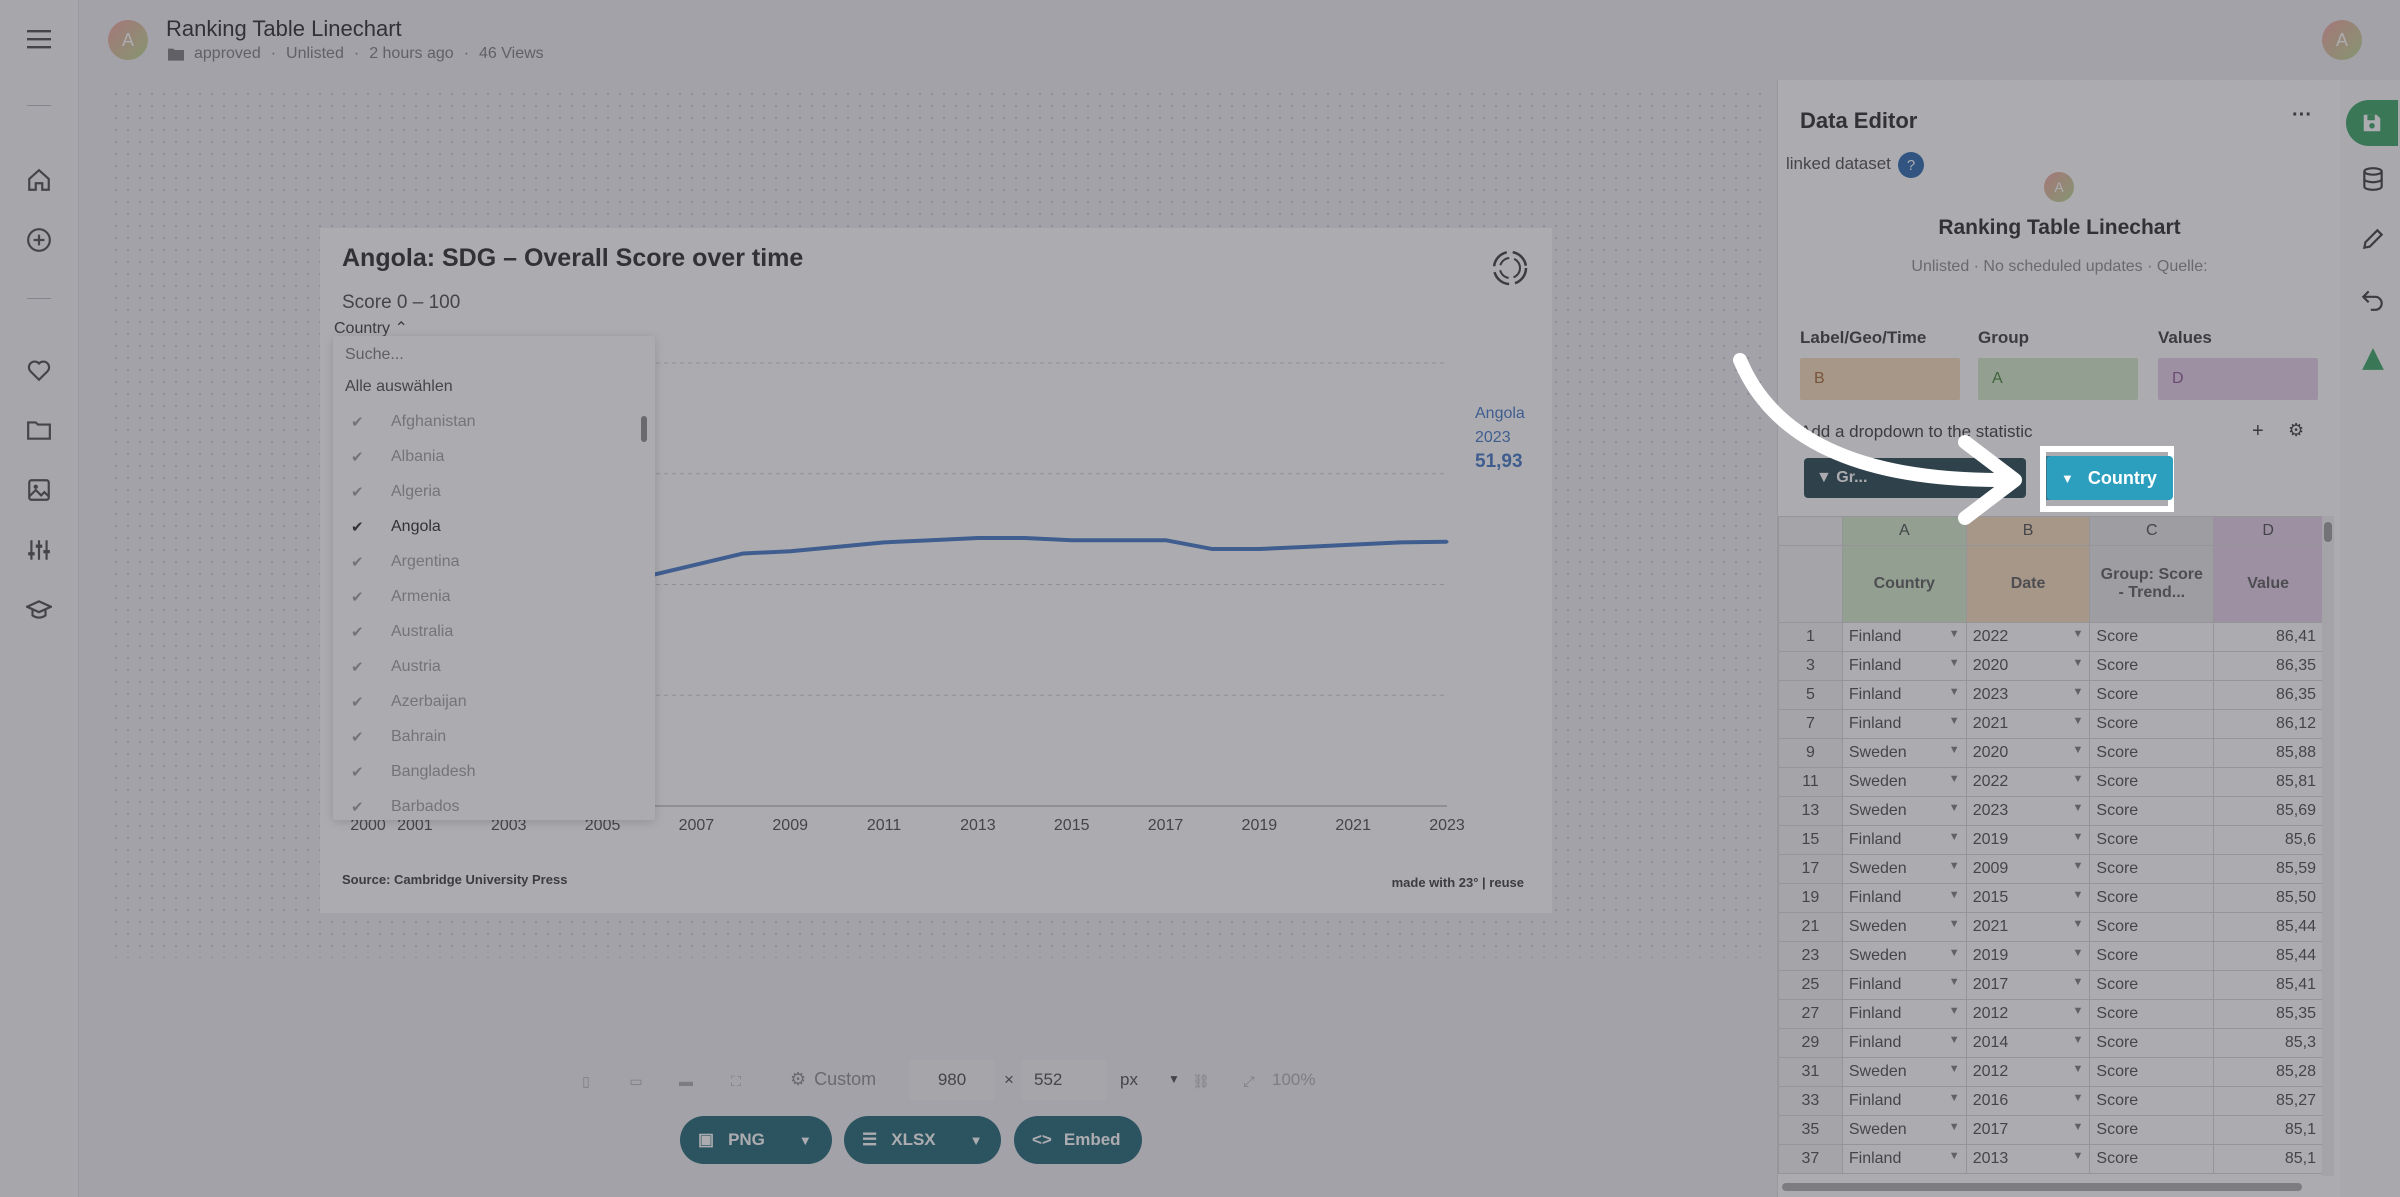  I want to click on filter-icon: ▼, so click(2067, 478).